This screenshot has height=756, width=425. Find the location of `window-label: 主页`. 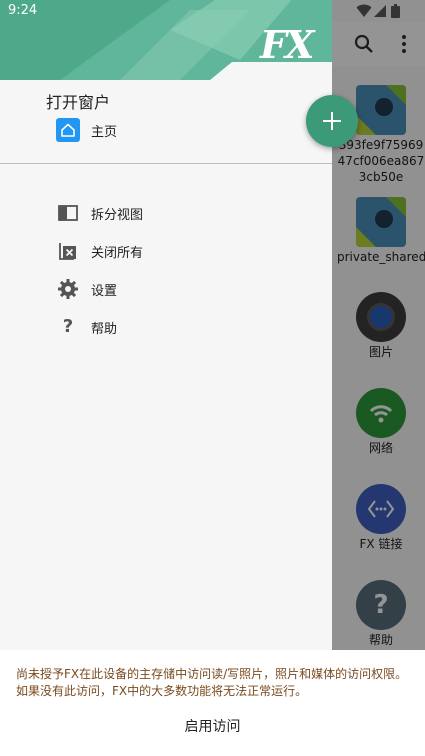

window-label: 主页 is located at coordinates (104, 132).